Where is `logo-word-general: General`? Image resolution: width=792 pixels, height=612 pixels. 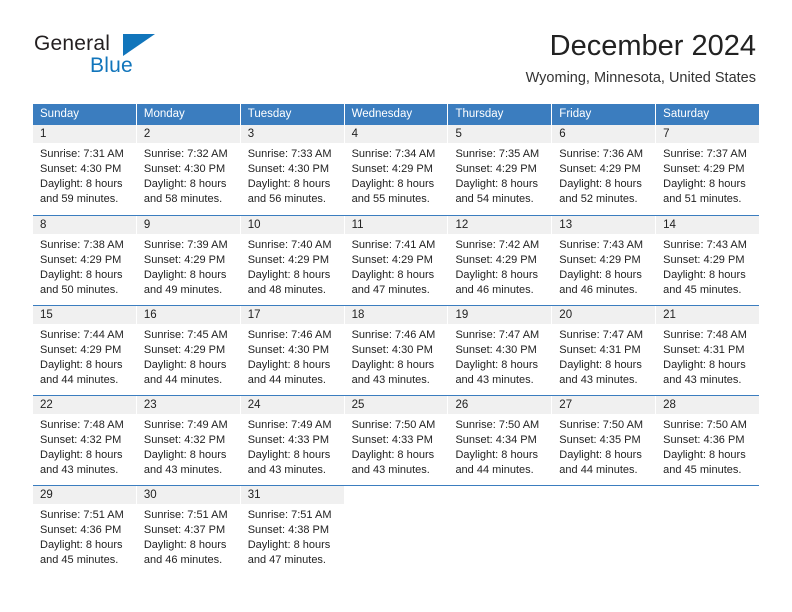 logo-word-general: General is located at coordinates (72, 43).